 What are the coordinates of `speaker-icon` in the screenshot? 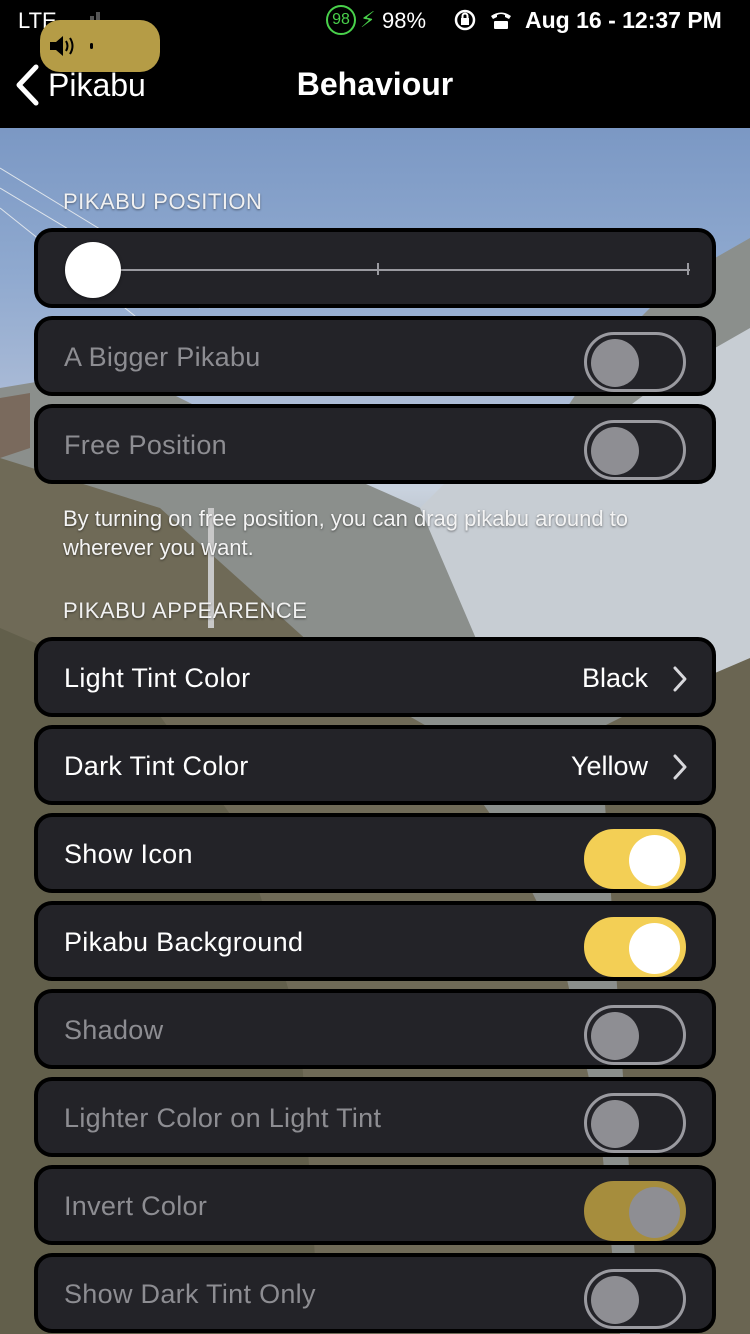 It's located at (71, 46).